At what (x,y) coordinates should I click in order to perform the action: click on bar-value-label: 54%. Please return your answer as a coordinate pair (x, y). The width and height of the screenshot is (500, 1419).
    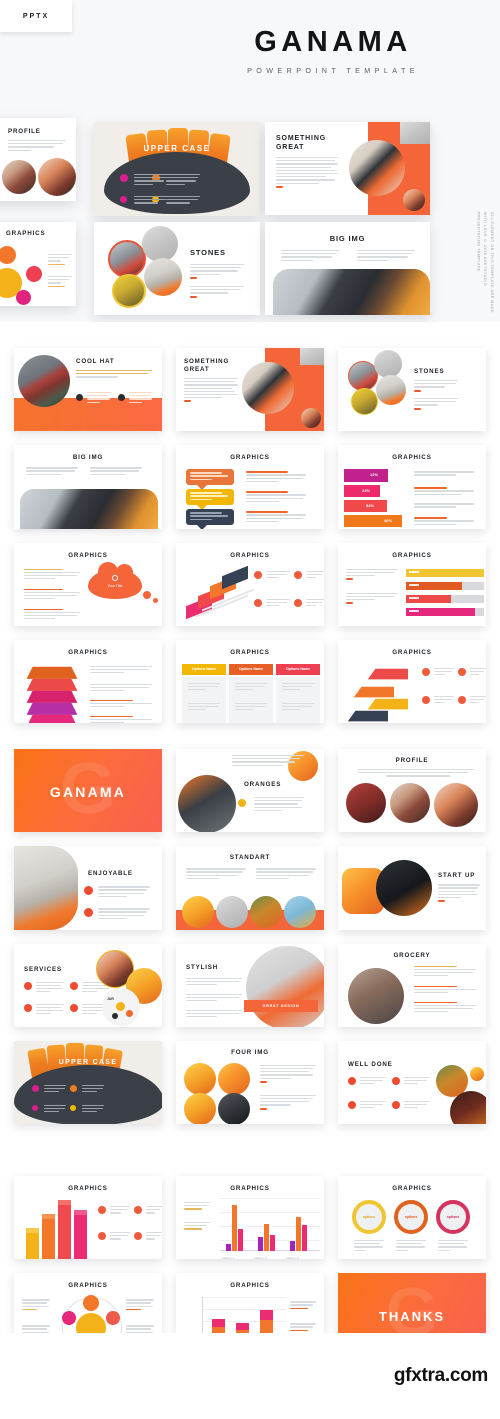
    Looking at the image, I should click on (370, 506).